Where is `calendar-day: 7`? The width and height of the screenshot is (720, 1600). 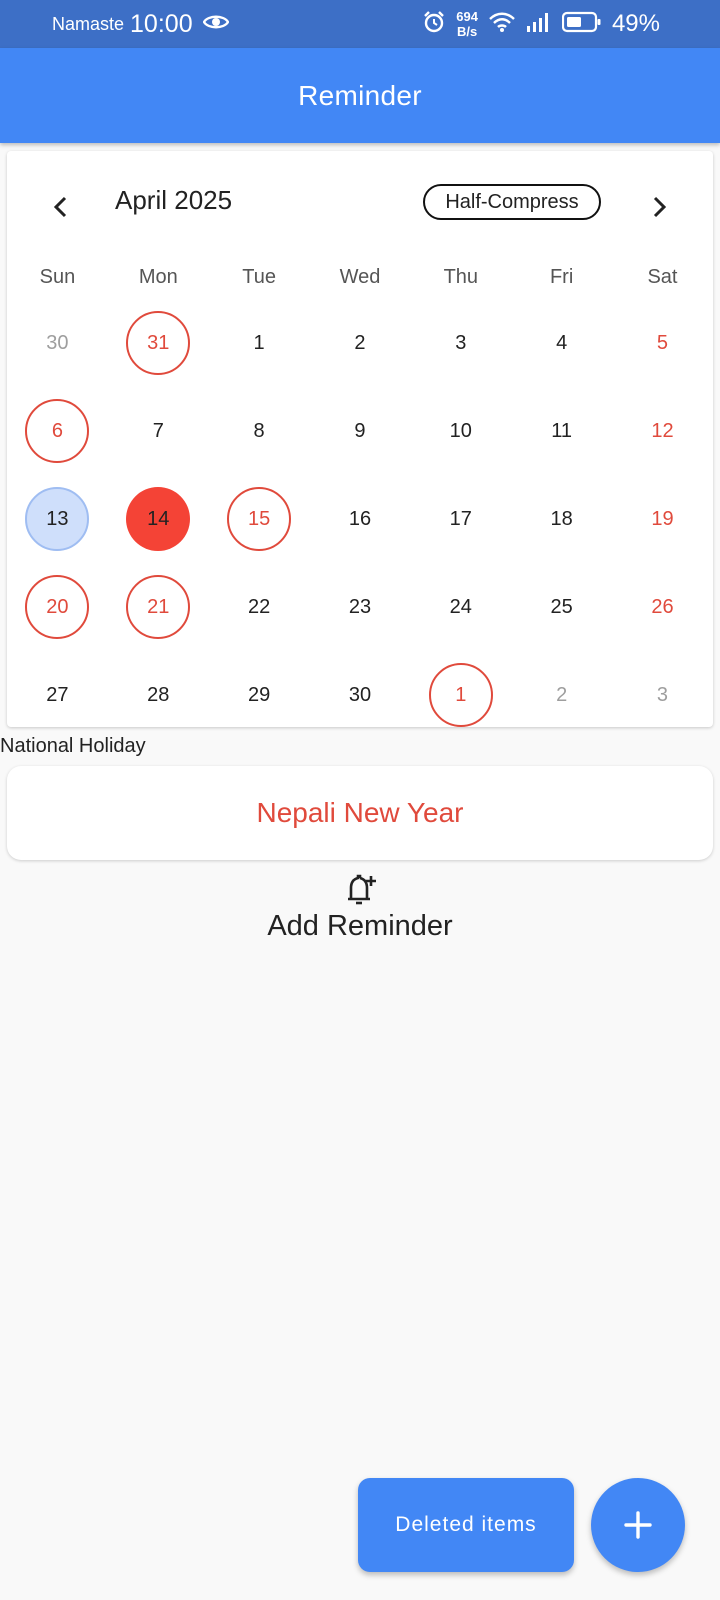 calendar-day: 7 is located at coordinates (158, 431).